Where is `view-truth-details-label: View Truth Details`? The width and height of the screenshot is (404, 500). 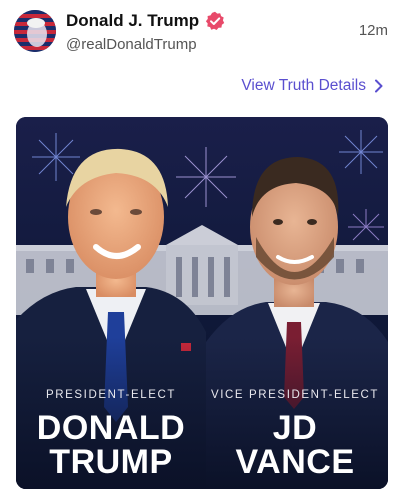 view-truth-details-label: View Truth Details is located at coordinates (303, 85).